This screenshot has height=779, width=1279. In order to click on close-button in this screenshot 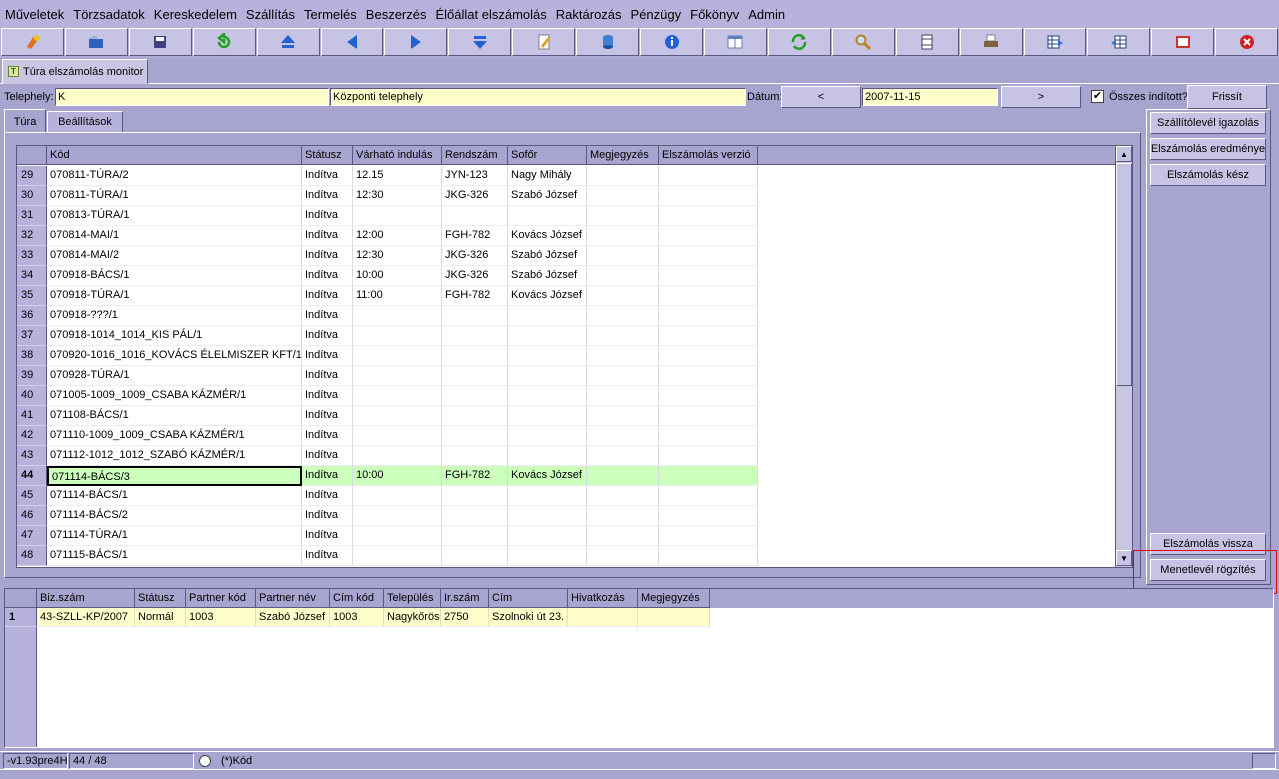, I will do `click(1247, 42)`.